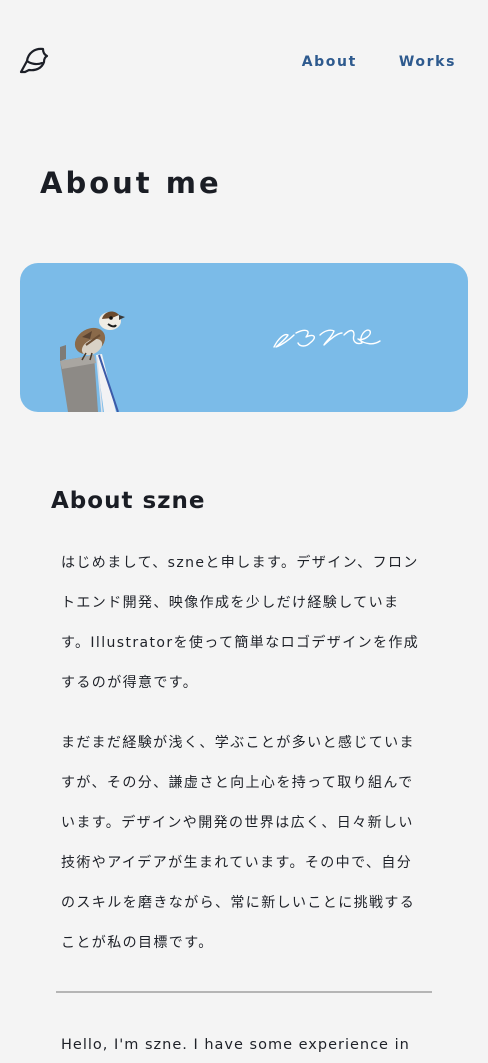 This screenshot has width=488, height=1063. What do you see at coordinates (240, 563) in the screenshot?
I see `text-line: はじめまして、szneと申します。デザイン、フロン` at bounding box center [240, 563].